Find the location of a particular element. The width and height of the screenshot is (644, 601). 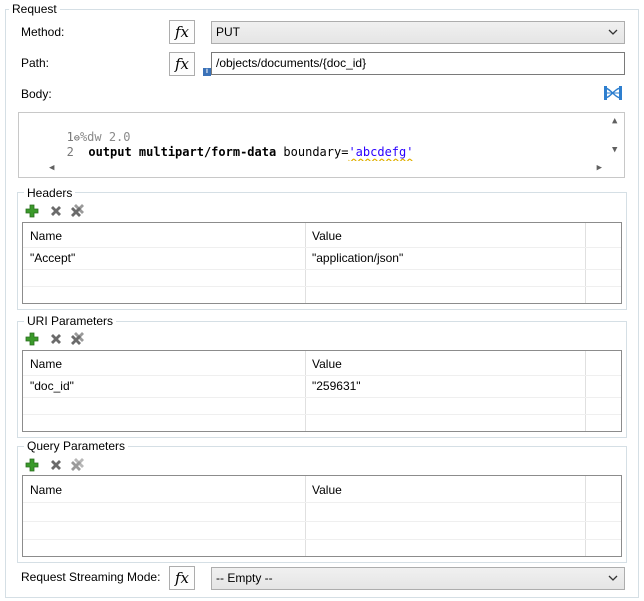

info-icon: i is located at coordinates (207, 72).